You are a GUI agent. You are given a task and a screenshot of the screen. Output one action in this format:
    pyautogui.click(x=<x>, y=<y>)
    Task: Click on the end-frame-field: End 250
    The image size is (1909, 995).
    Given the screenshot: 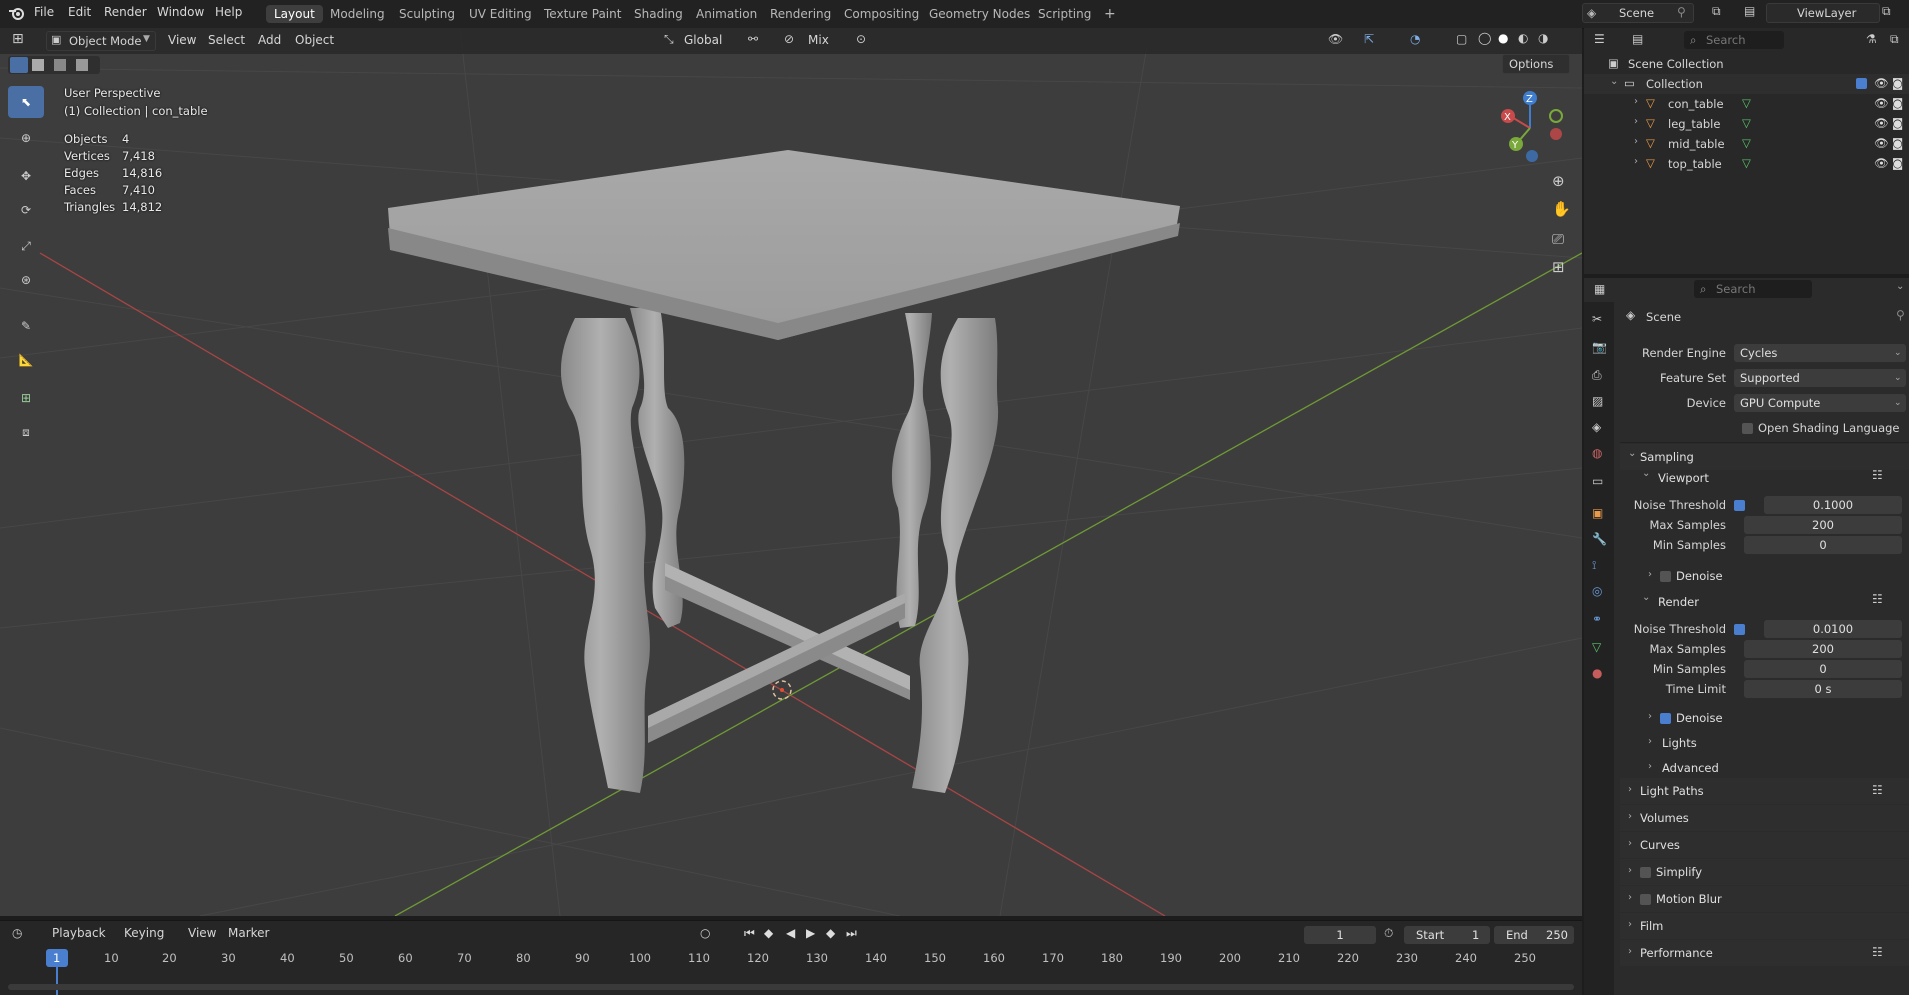 What is the action you would take?
    pyautogui.click(x=1534, y=935)
    